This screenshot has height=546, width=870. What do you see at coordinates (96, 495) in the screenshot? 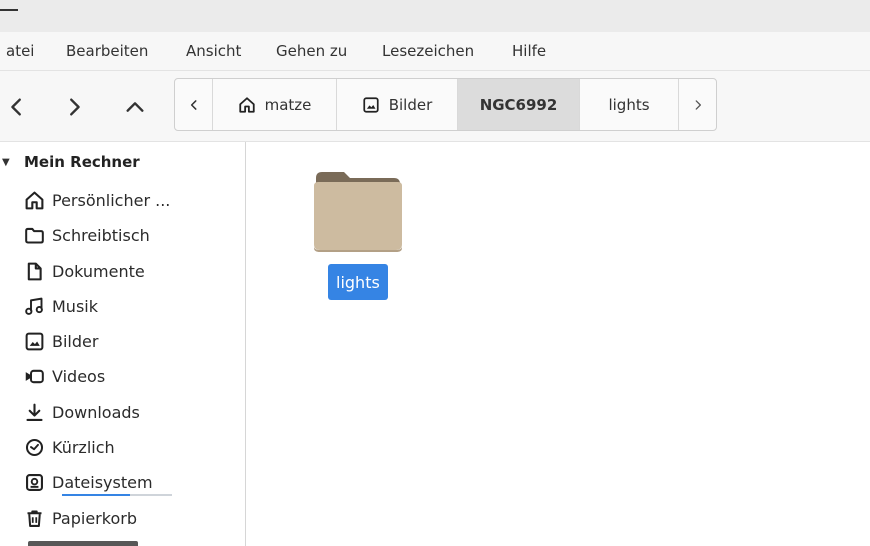
I see `filesystem-usage-fill` at bounding box center [96, 495].